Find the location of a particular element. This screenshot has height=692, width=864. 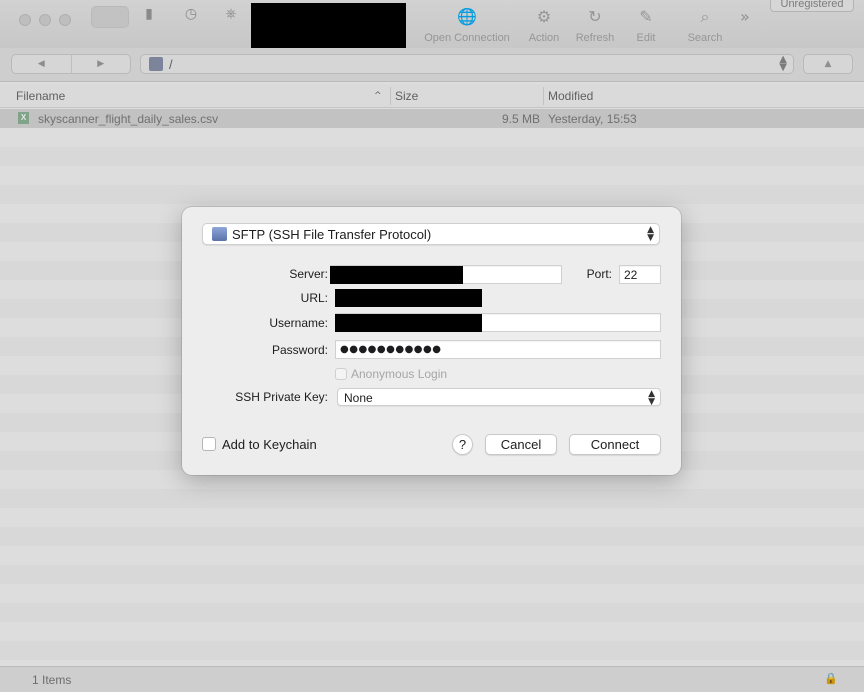

server-label: Server: is located at coordinates (308, 274).